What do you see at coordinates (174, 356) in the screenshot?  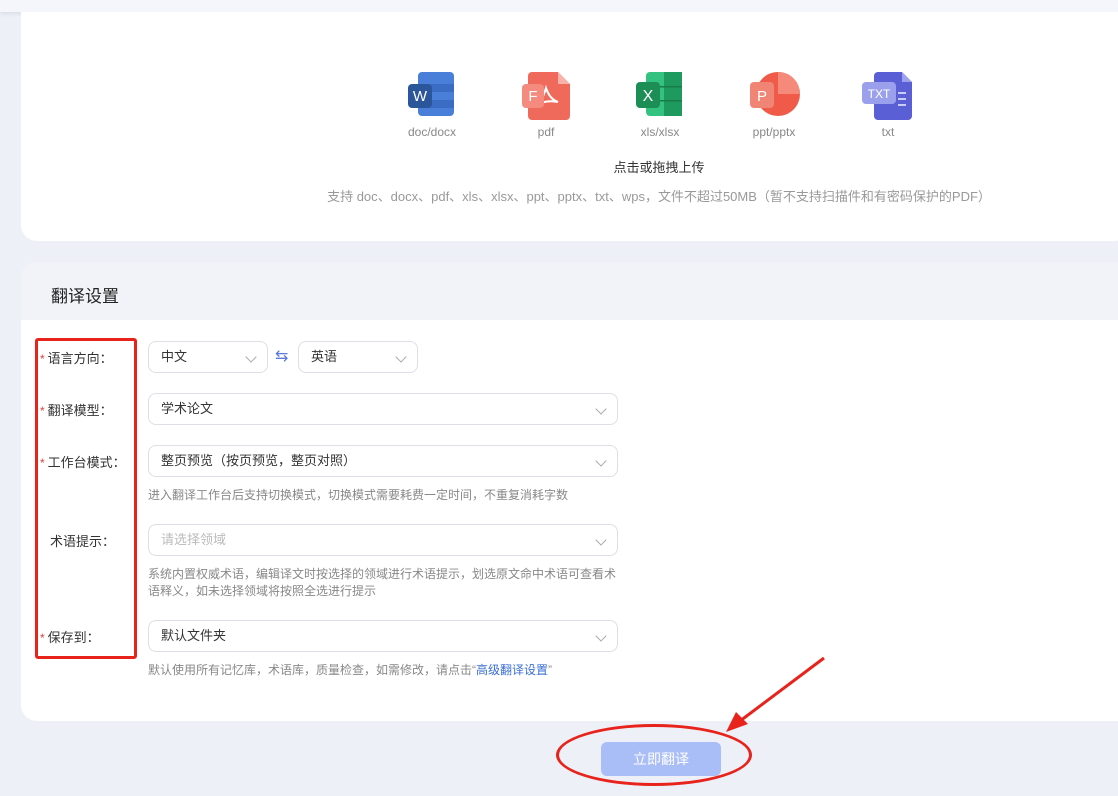 I see `source-language-value: 中文` at bounding box center [174, 356].